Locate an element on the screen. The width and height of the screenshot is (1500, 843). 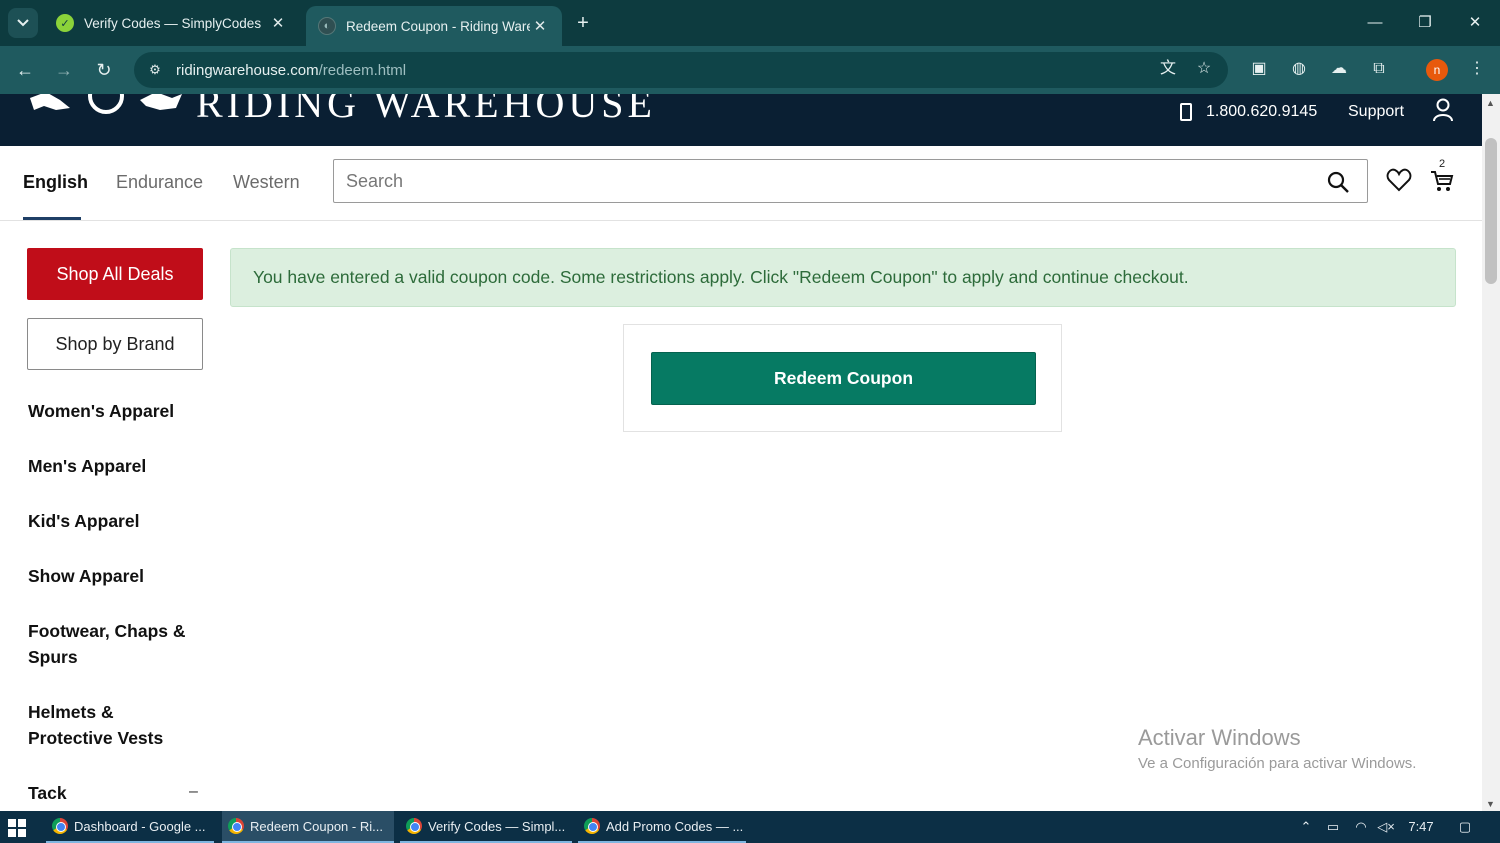
browser-menu-icon: ⋮ is located at coordinates (1477, 69).